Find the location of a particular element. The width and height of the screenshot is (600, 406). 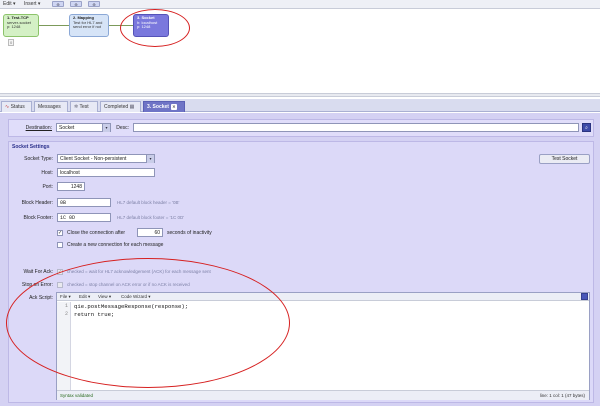

cursor-position: line: 1 col: 1 (47 bytes) is located at coordinates (562, 395).